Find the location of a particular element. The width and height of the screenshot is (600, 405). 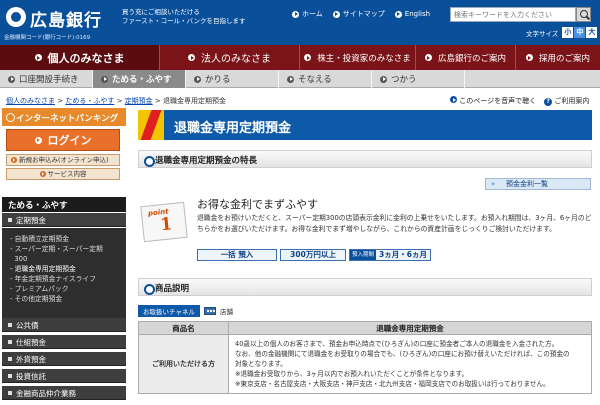

table-row-label: ご利用いただける方 is located at coordinates (183, 364).